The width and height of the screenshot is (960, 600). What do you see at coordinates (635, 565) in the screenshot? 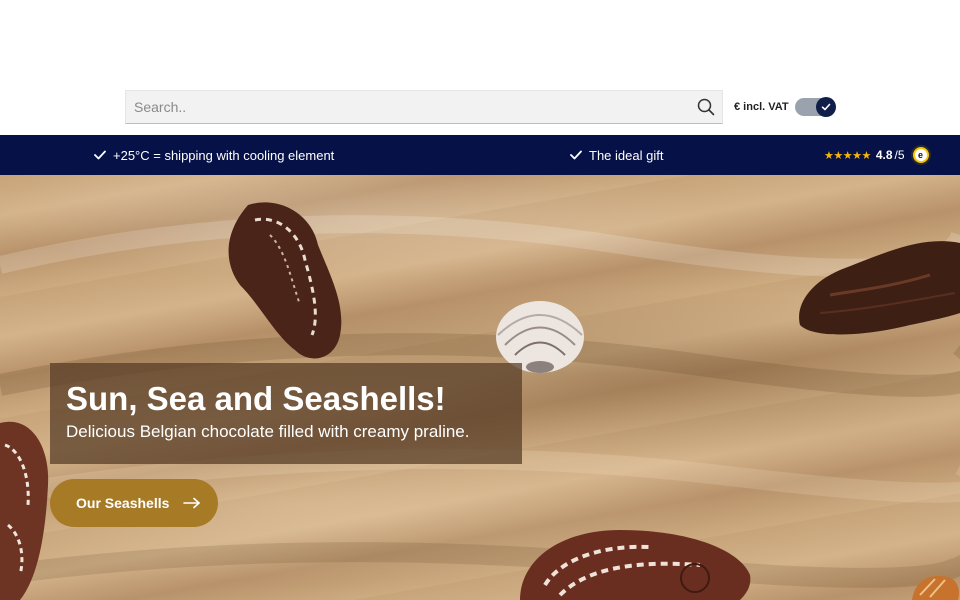
I see `conch-chocolate` at bounding box center [635, 565].